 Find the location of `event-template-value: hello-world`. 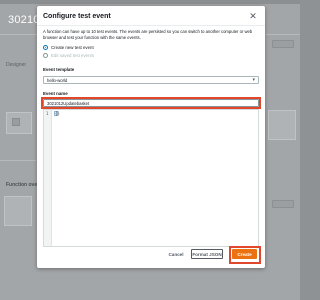

event-template-value: hello-world is located at coordinates (57, 80).